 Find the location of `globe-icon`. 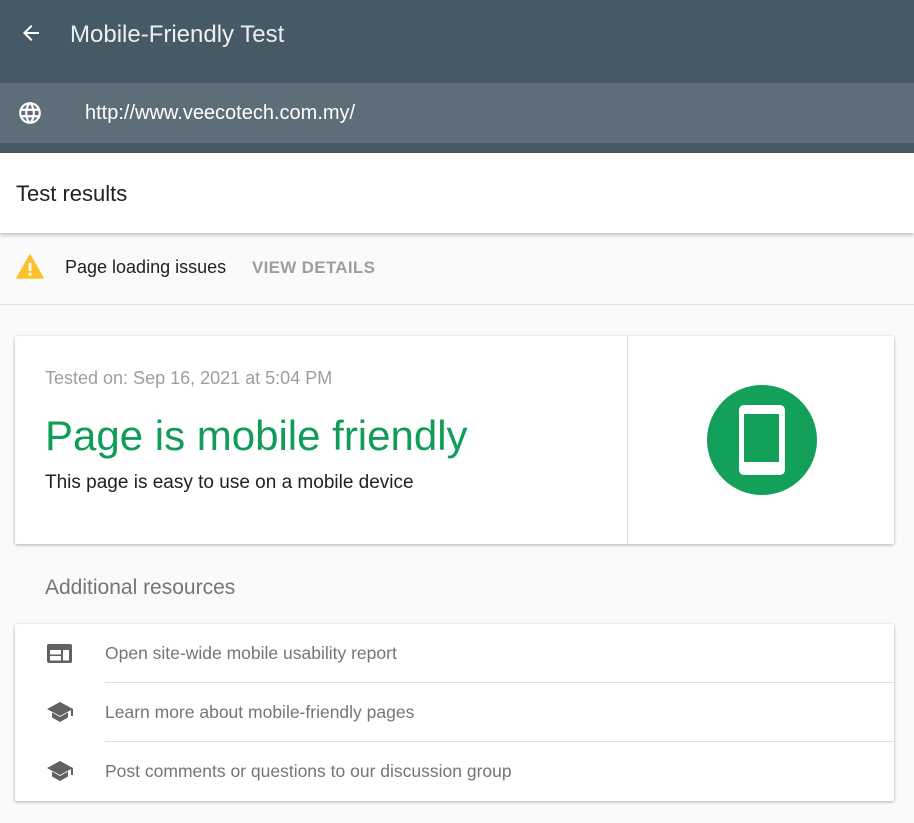

globe-icon is located at coordinates (30, 113).